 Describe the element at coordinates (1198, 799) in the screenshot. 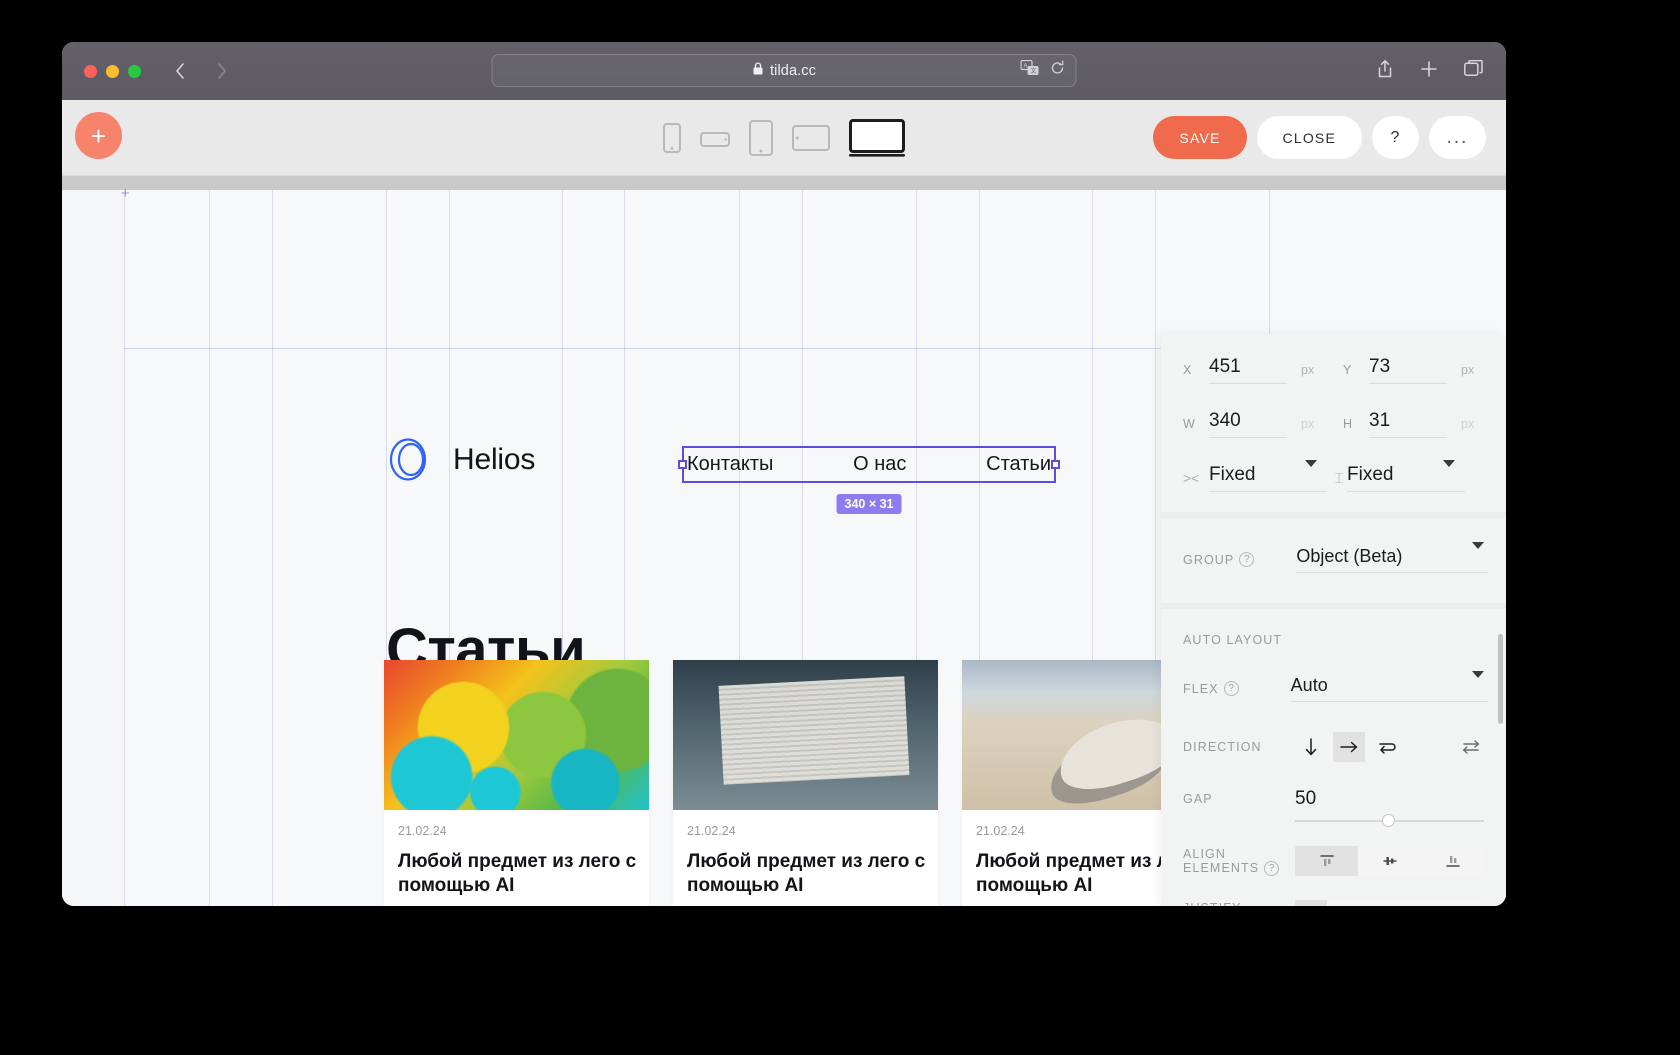

I see `gap-label: GAP` at that location.